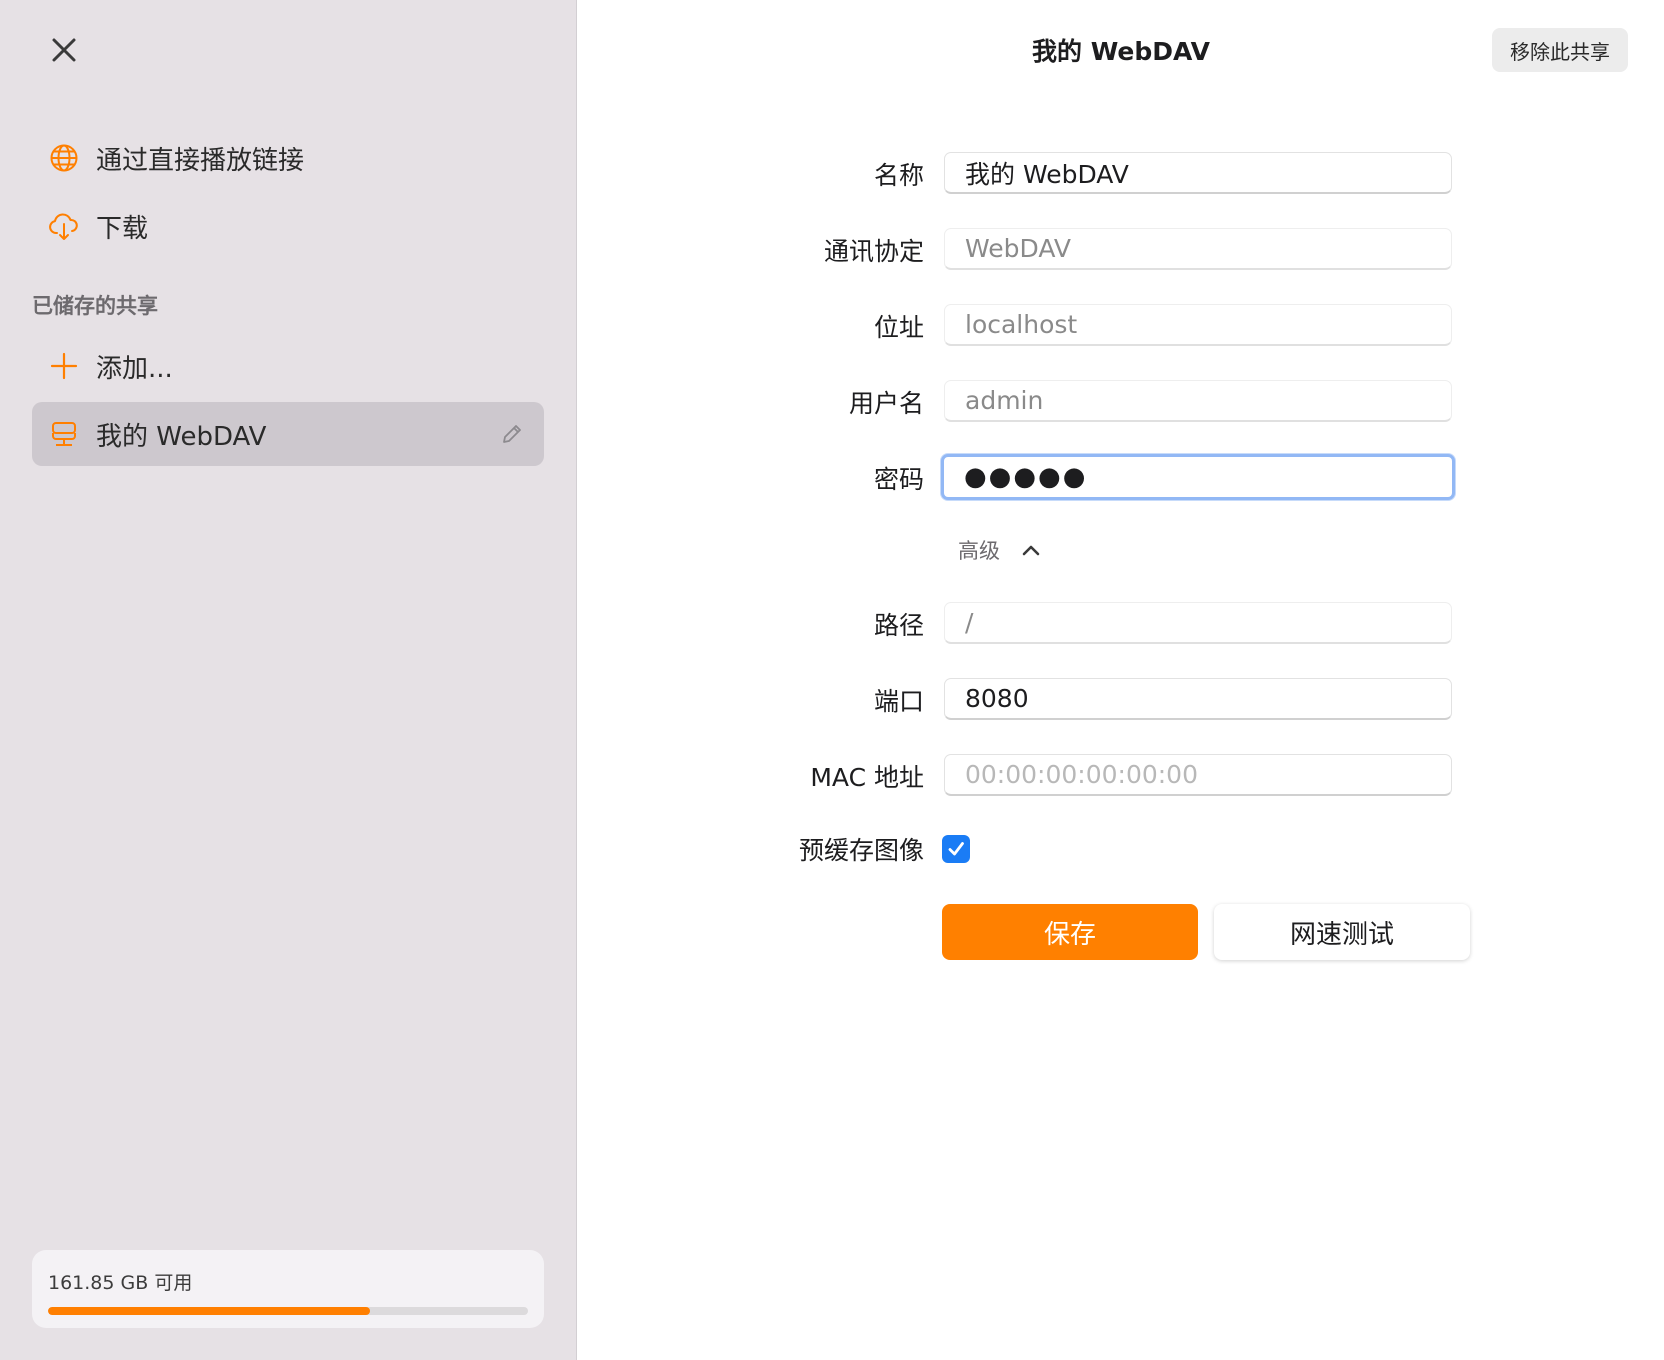 Image resolution: width=1664 pixels, height=1360 pixels. I want to click on pencil-icon, so click(512, 434).